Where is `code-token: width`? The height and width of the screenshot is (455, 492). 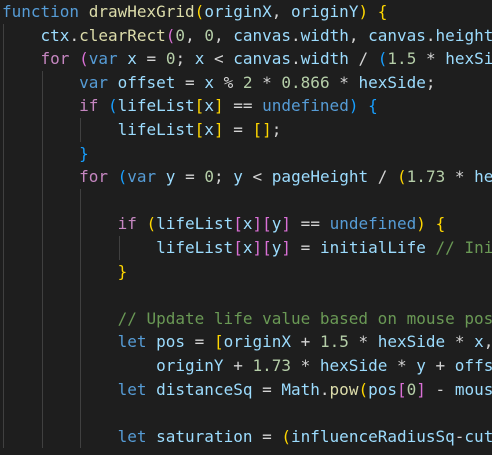
code-token: width is located at coordinates (324, 35).